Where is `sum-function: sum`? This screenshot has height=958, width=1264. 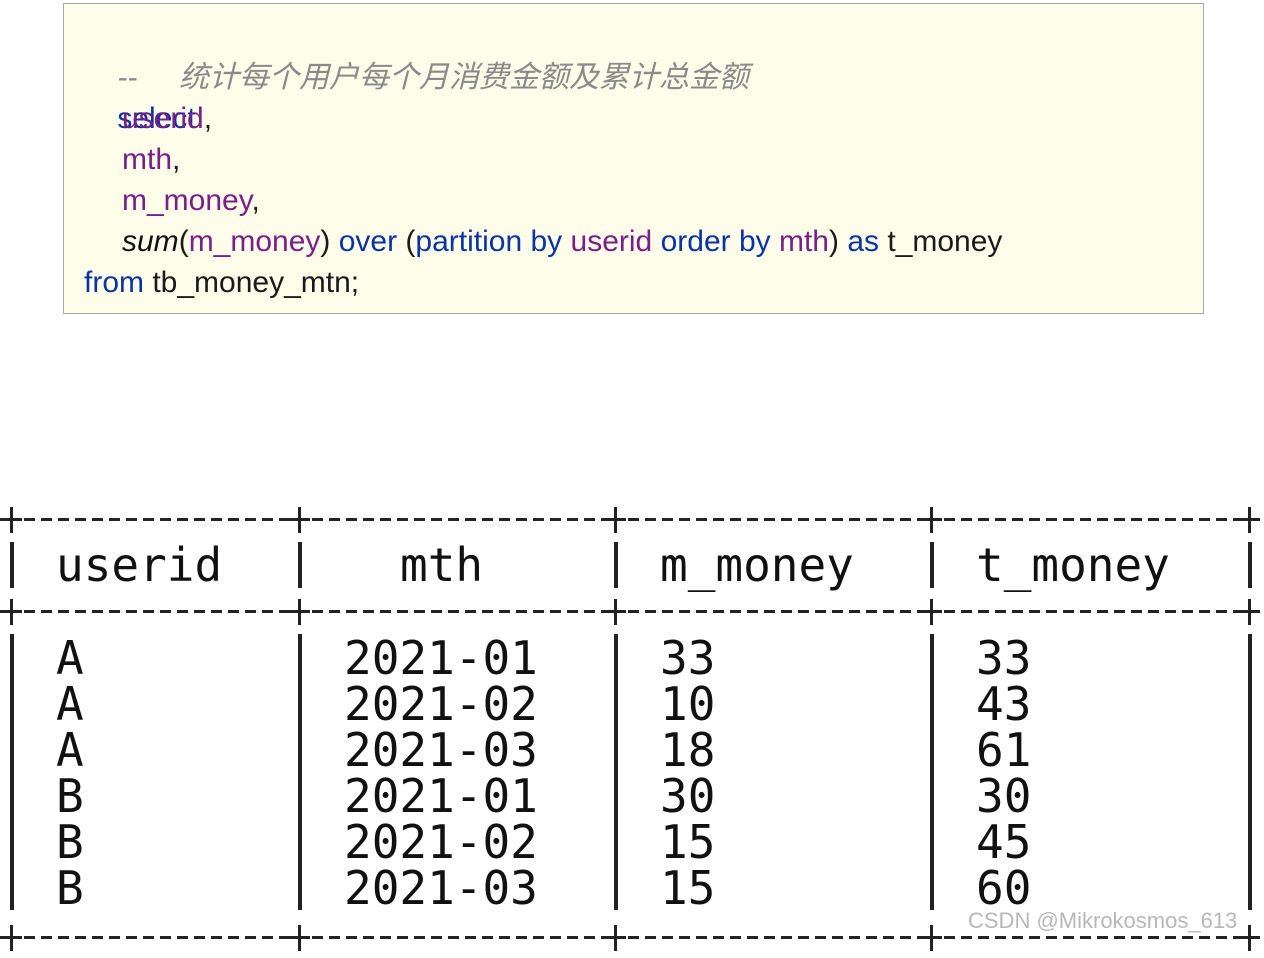 sum-function: sum is located at coordinates (150, 241).